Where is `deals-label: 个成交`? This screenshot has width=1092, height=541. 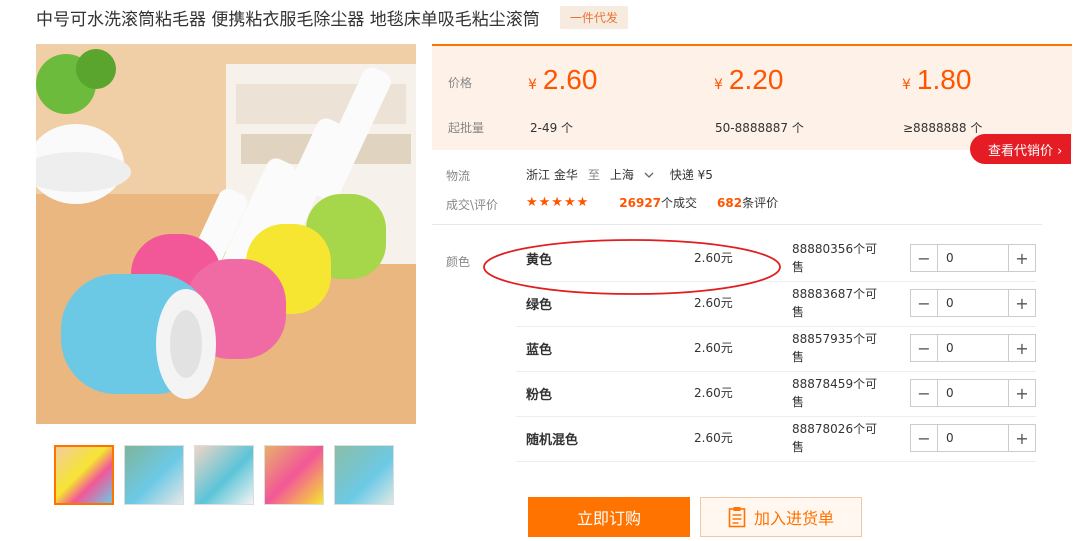 deals-label: 个成交 is located at coordinates (679, 203).